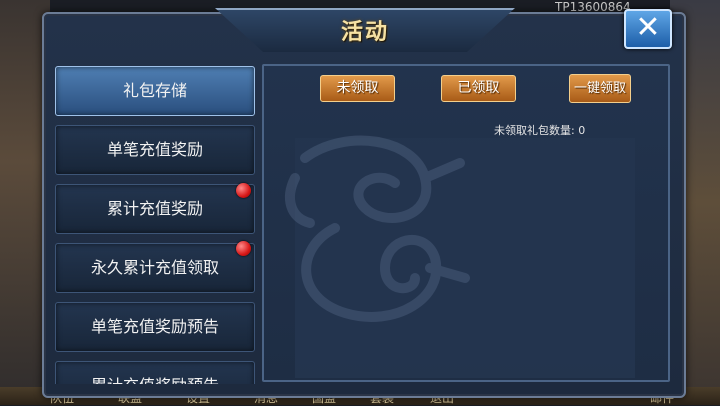 Image resolution: width=720 pixels, height=406 pixels. I want to click on menu-item-gift-storage: 礼包存储, so click(155, 91).